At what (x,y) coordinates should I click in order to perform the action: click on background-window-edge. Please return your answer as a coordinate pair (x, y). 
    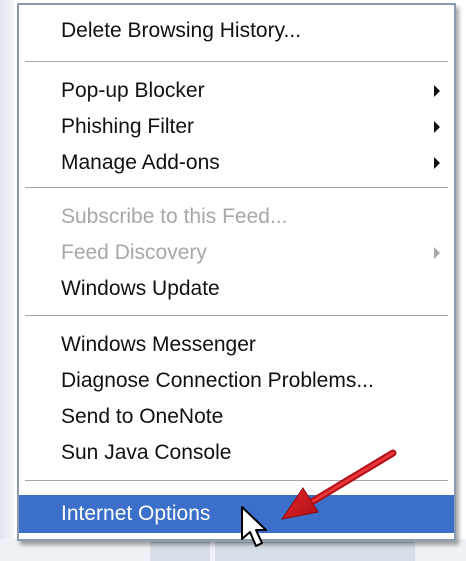
    Looking at the image, I should click on (7, 280).